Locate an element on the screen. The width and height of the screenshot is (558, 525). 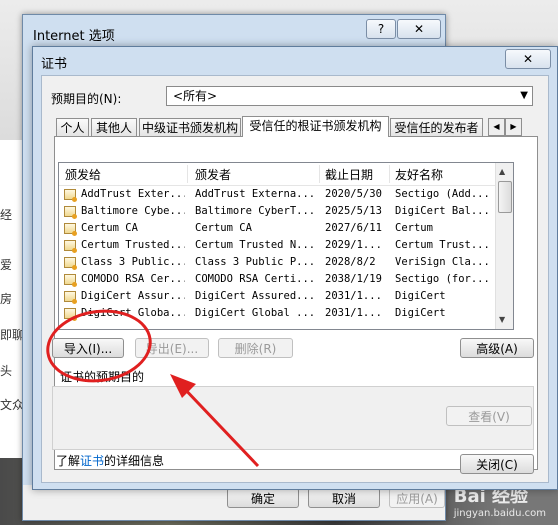
annotation-arrow-line is located at coordinates (219, 425).